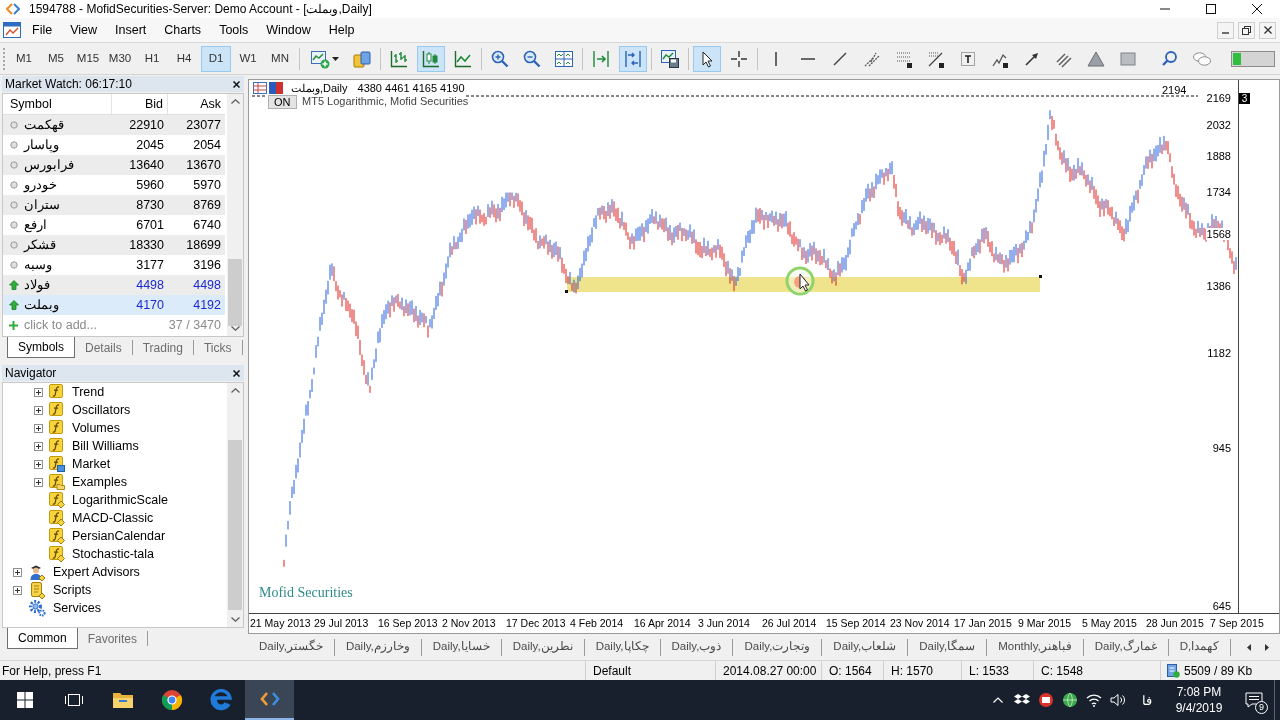 This screenshot has height=720, width=1280. I want to click on chart-tab: Daily,چکاپا, so click(622, 647).